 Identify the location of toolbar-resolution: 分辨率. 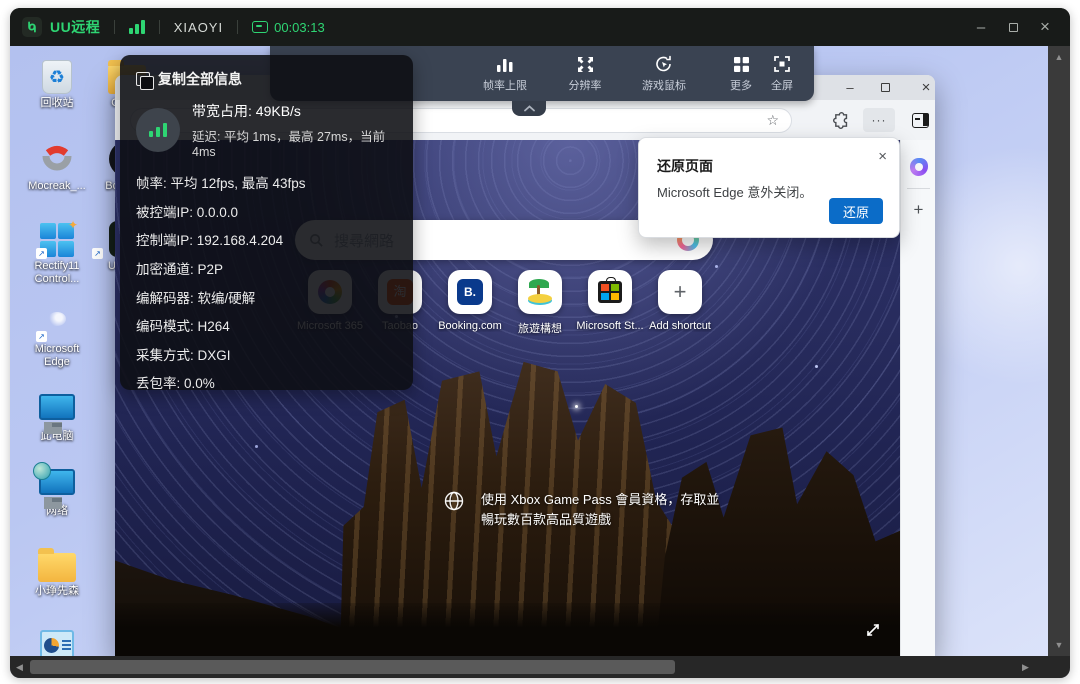
(585, 73).